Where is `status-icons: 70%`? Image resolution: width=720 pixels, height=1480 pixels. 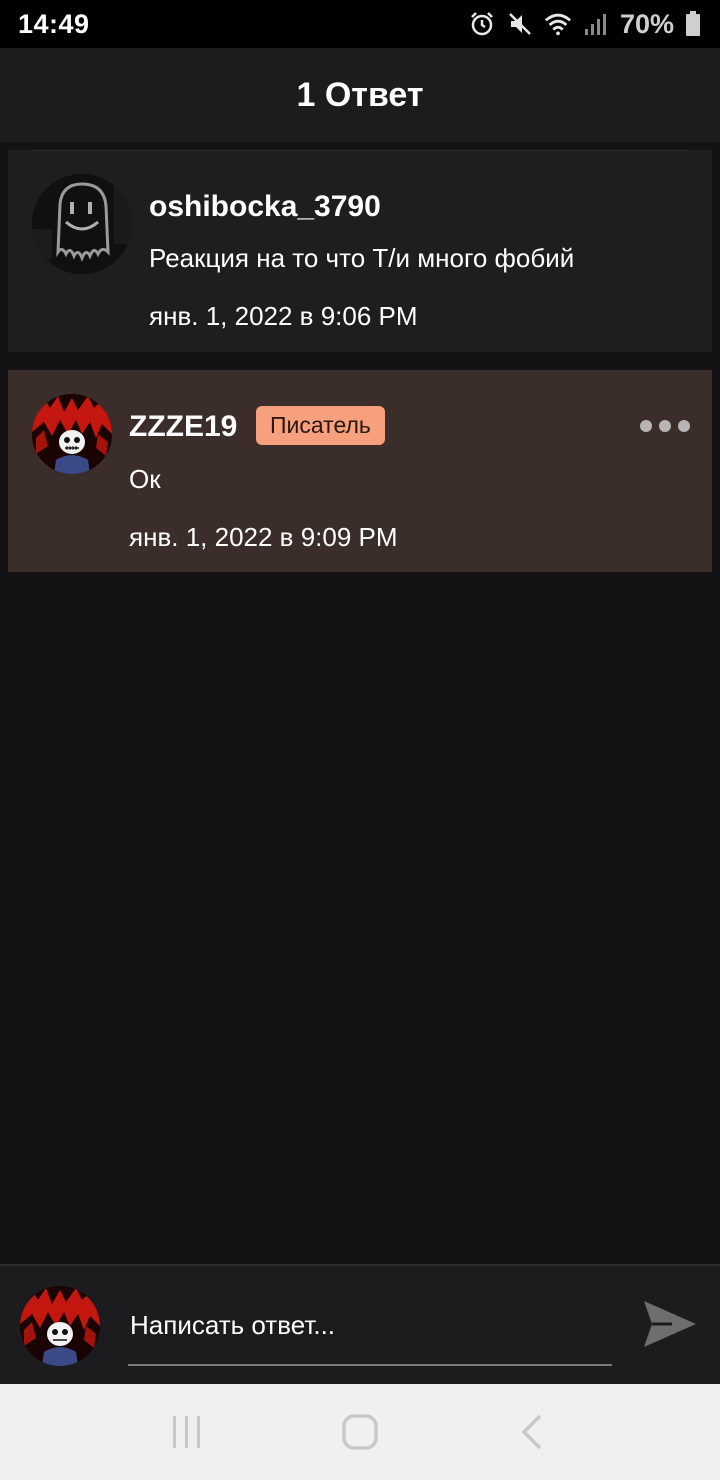
status-icons: 70% is located at coordinates (585, 24).